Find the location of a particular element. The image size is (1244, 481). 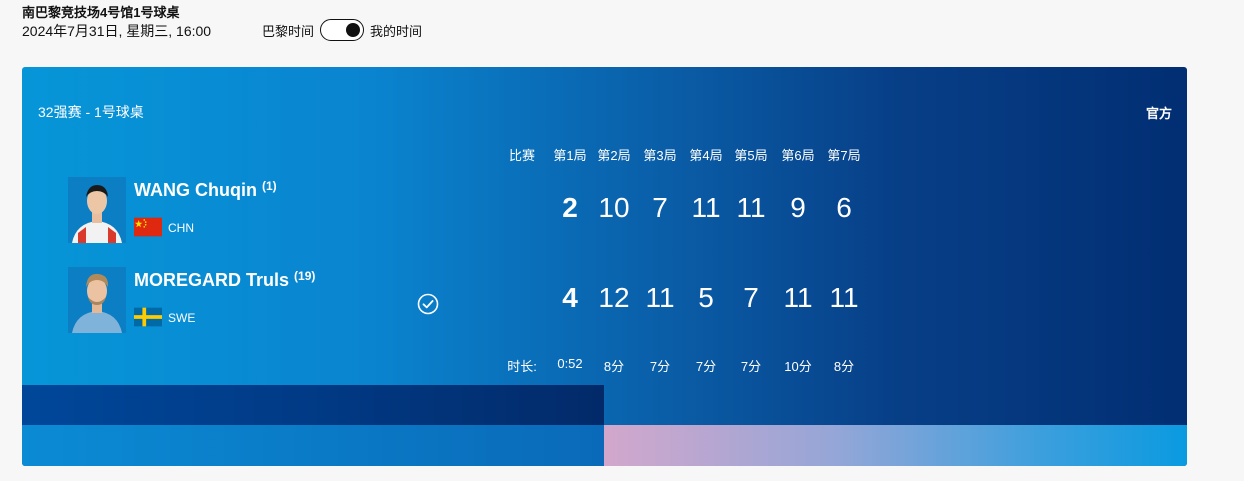

timezone-switch: 巴黎时间 我的时间 is located at coordinates (342, 30).